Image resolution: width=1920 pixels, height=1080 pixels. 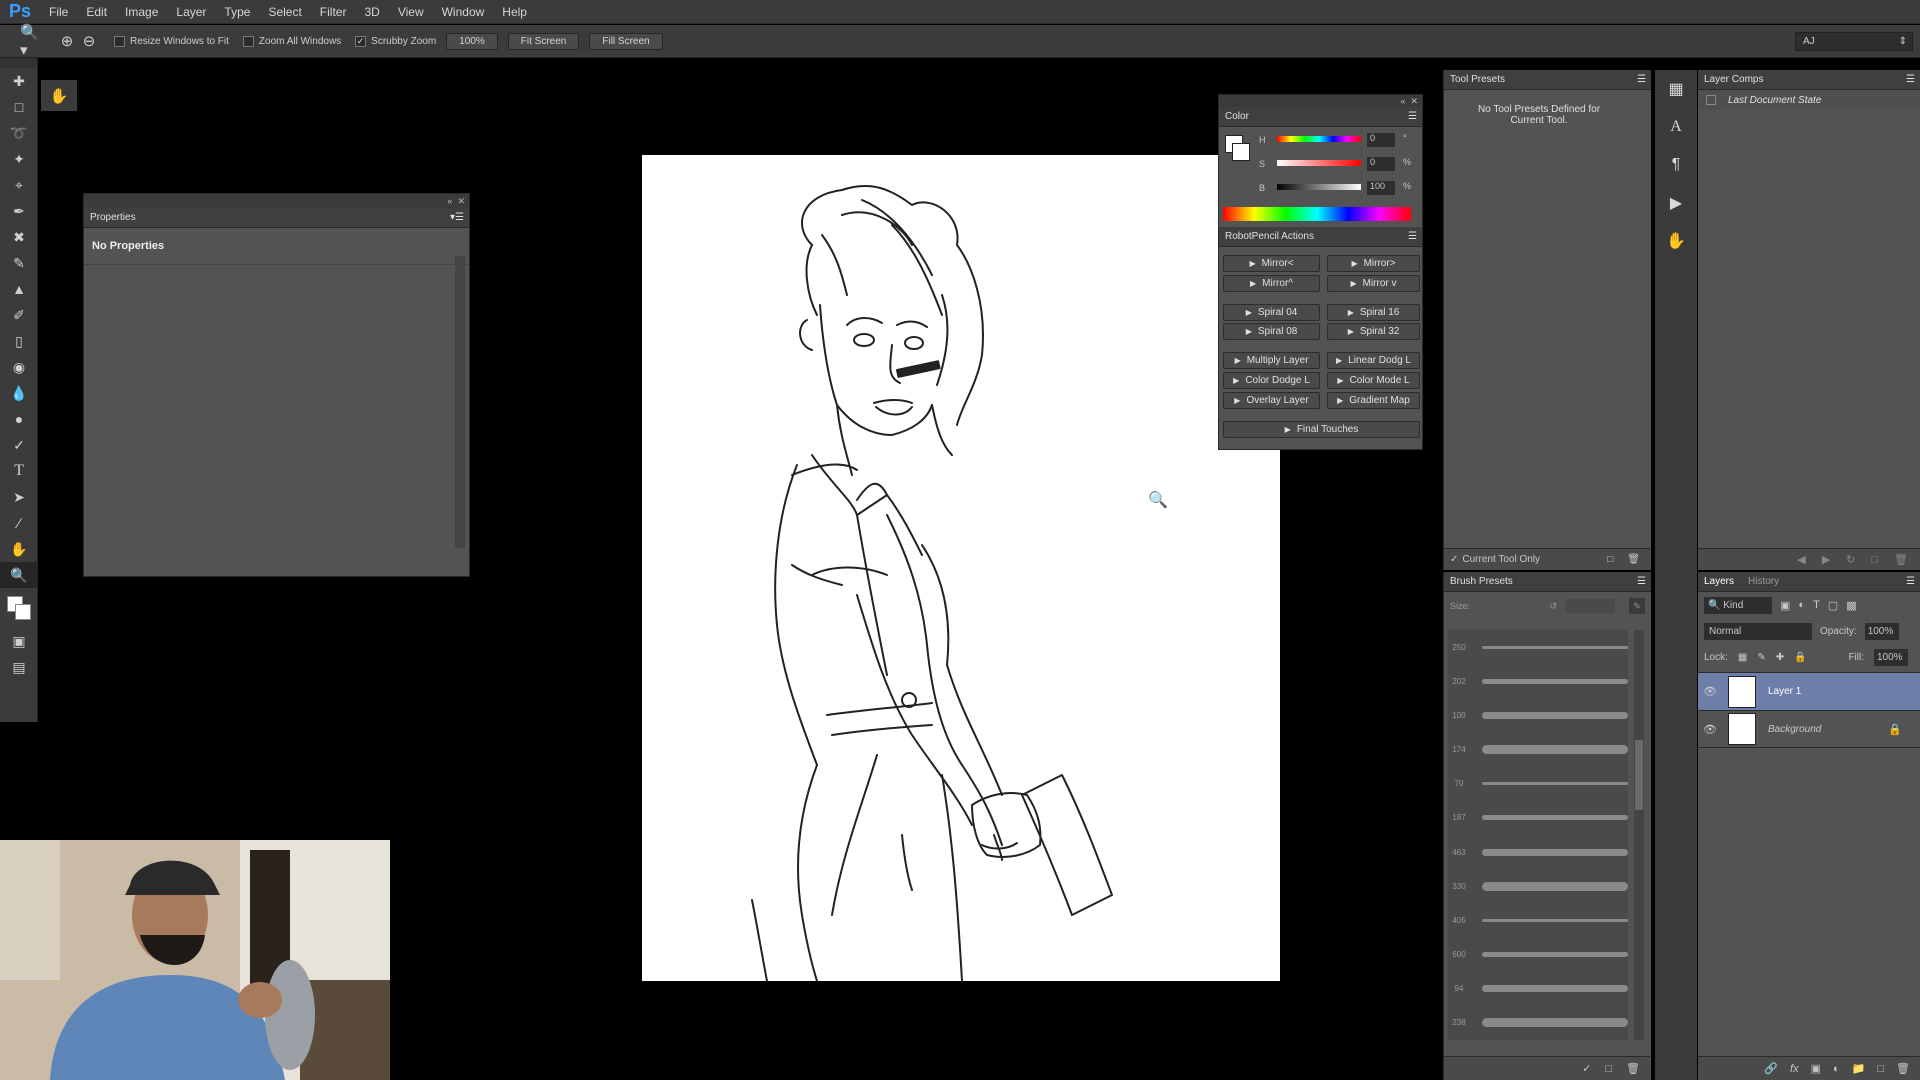 What do you see at coordinates (1771, 1068) in the screenshot?
I see `link-layers-icon: 🔗` at bounding box center [1771, 1068].